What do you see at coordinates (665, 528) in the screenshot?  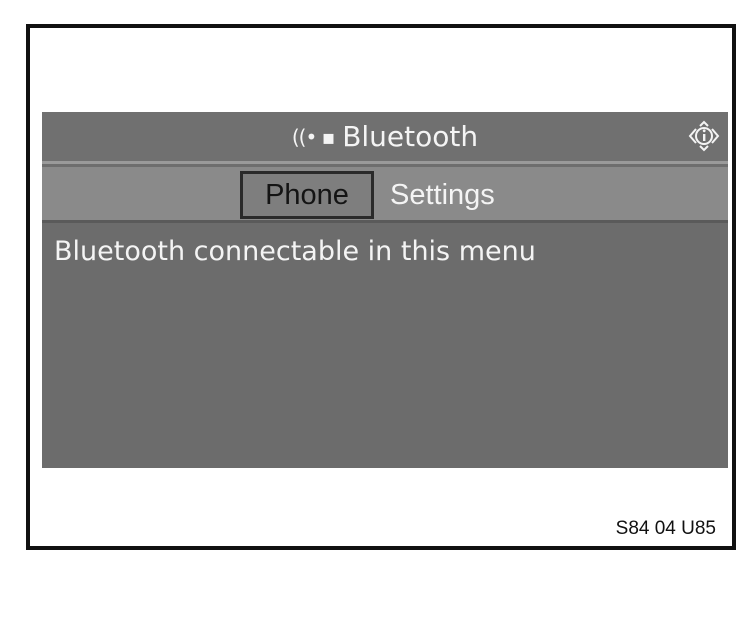 I see `figure-code: S84 04 U85` at bounding box center [665, 528].